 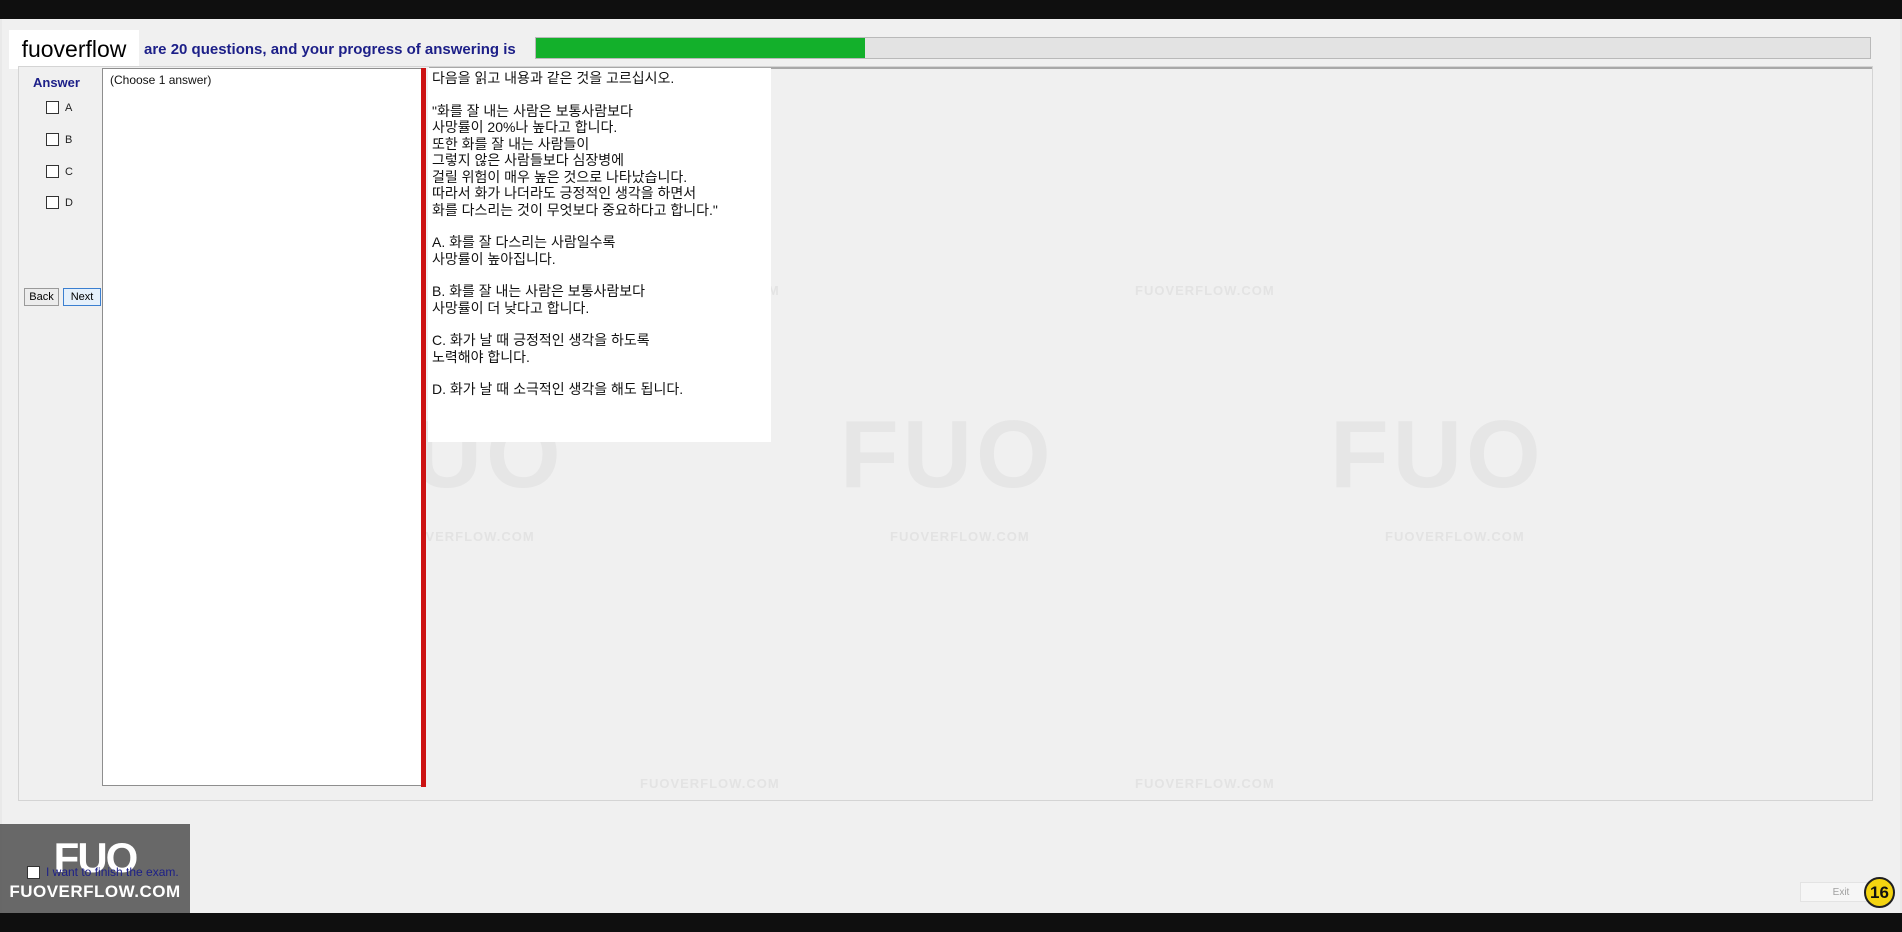 What do you see at coordinates (52, 107) in the screenshot?
I see `checkbox-a` at bounding box center [52, 107].